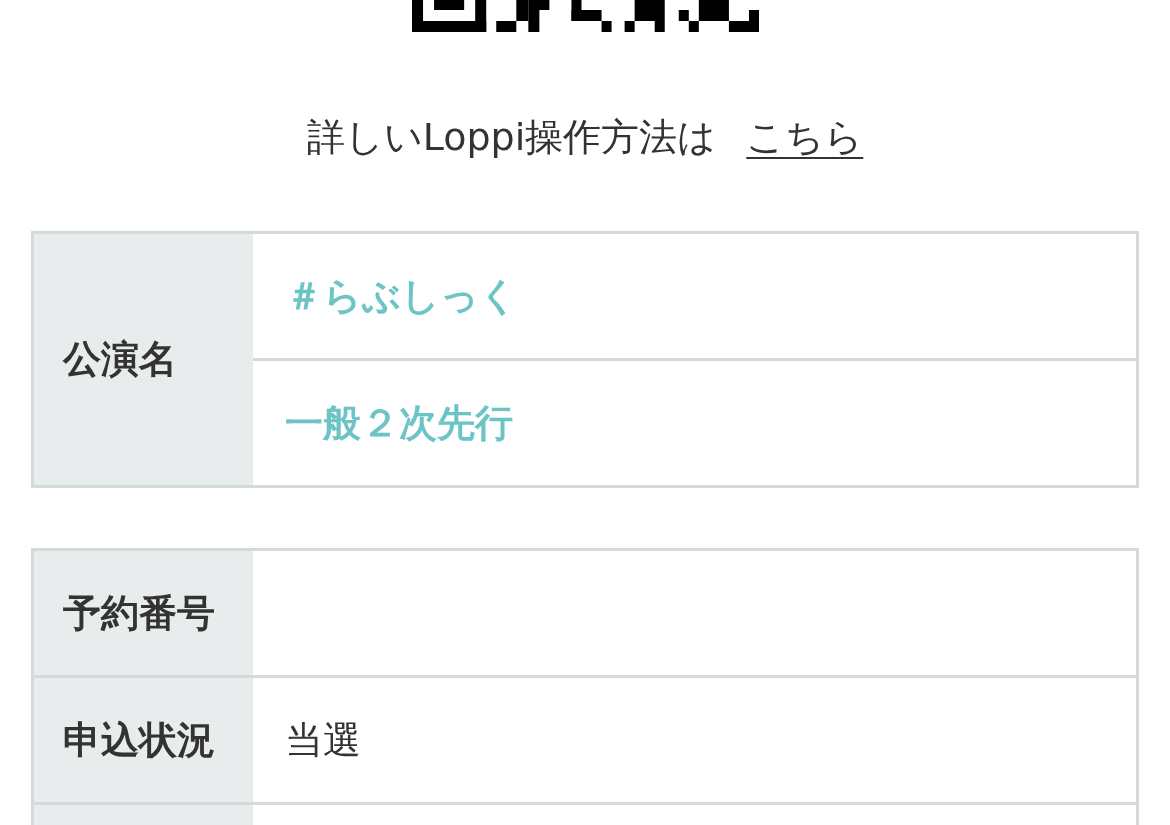 The image size is (1170, 825). Describe the element at coordinates (143, 738) in the screenshot. I see `row-header: 申込状況` at that location.